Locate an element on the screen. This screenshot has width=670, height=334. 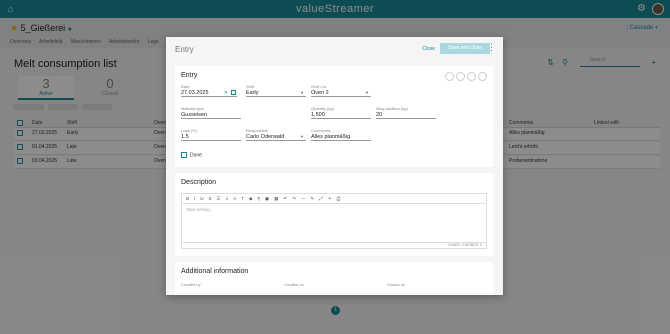
table-icon: ▦ is located at coordinates (276, 198).